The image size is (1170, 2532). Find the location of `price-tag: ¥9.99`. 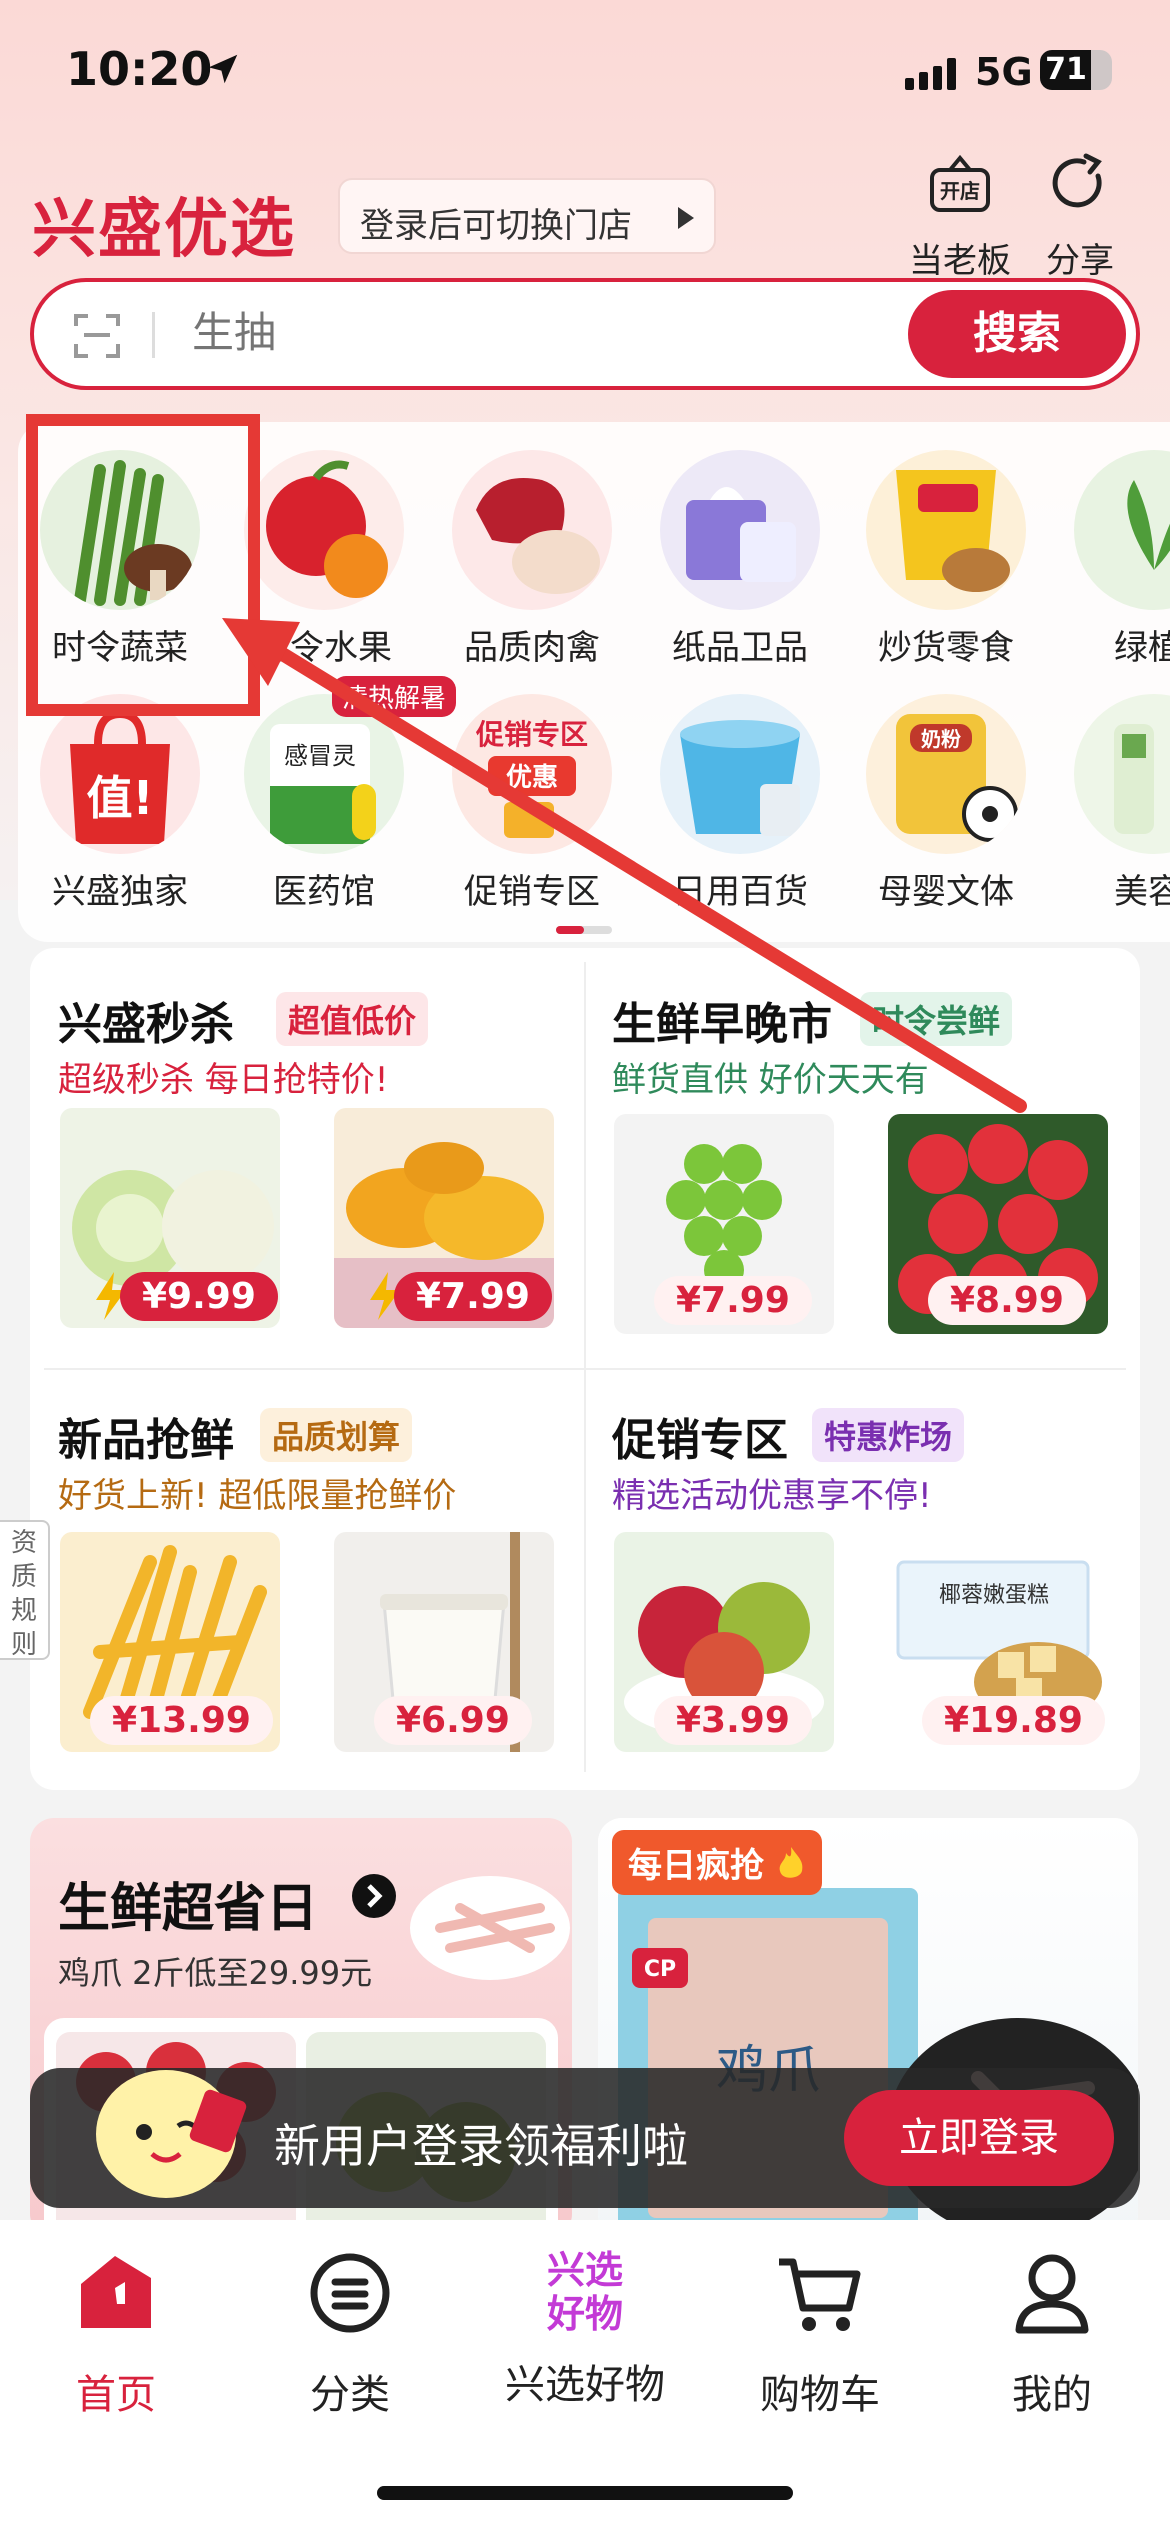

price-tag: ¥9.99 is located at coordinates (199, 1296).